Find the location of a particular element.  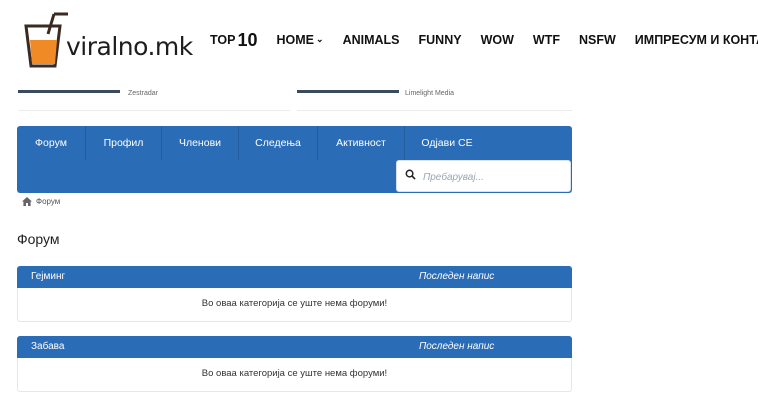

sponsored-widget: Zestradar is located at coordinates (154, 97).